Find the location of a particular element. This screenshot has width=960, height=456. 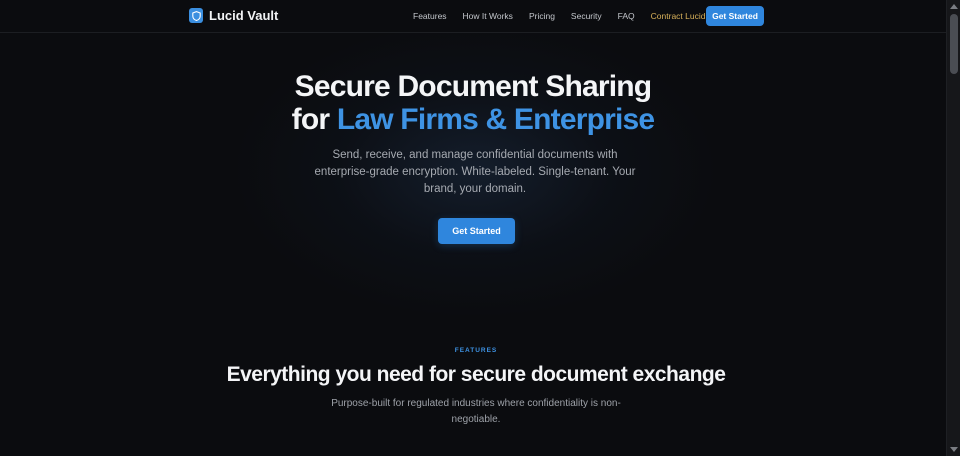

features-kicker: FEATURES is located at coordinates (476, 350).